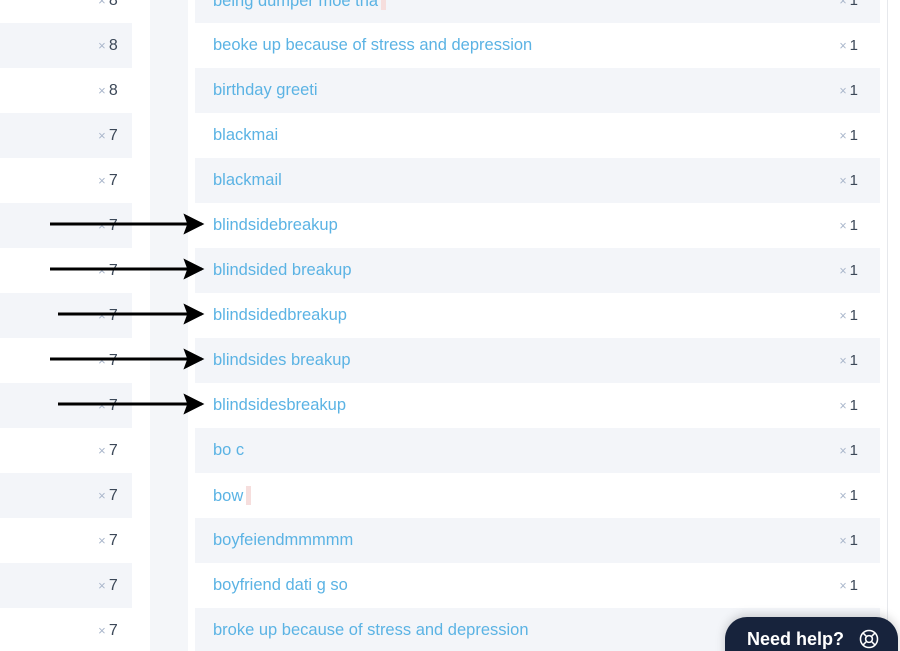 This screenshot has height=651, width=900. Describe the element at coordinates (869, 639) in the screenshot. I see `lifebuoy-icon` at that location.